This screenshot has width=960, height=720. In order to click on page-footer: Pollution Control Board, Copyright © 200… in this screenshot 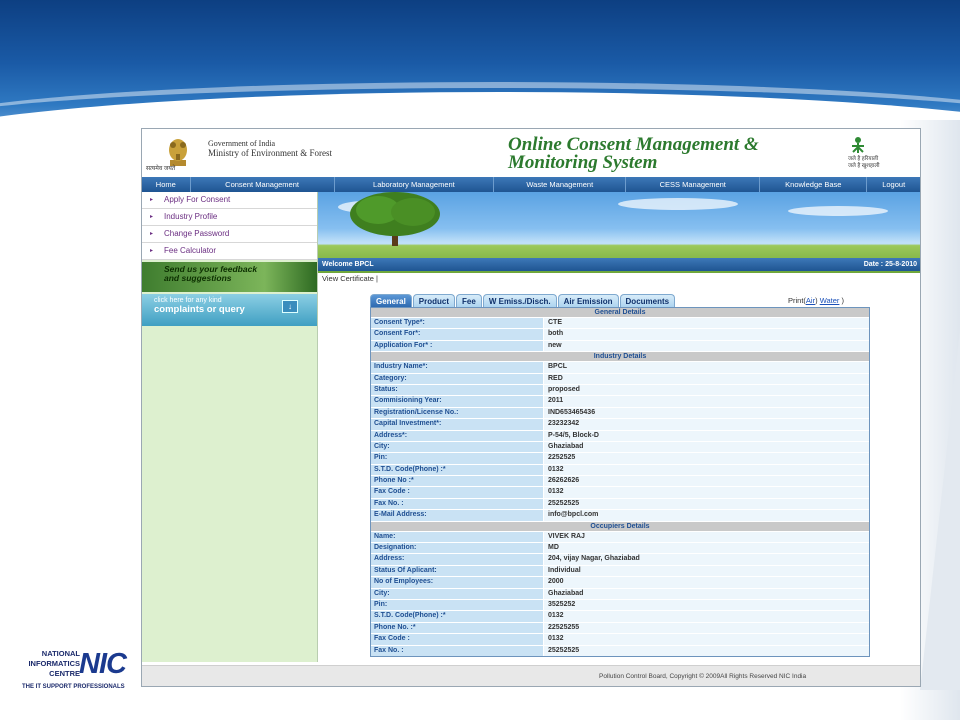, I will do `click(531, 675)`.